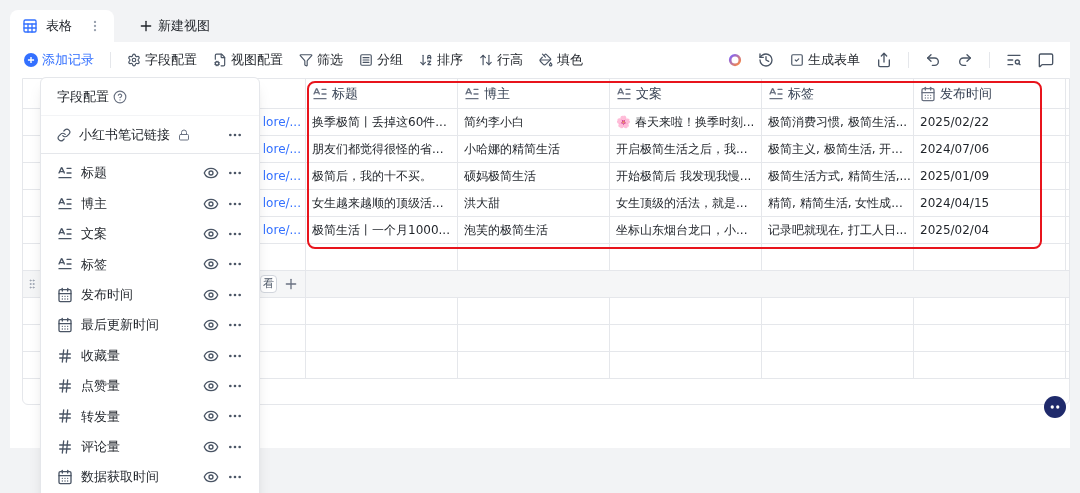 This screenshot has height=493, width=1080. What do you see at coordinates (561, 60) in the screenshot?
I see `toolbar-button: 填色` at bounding box center [561, 60].